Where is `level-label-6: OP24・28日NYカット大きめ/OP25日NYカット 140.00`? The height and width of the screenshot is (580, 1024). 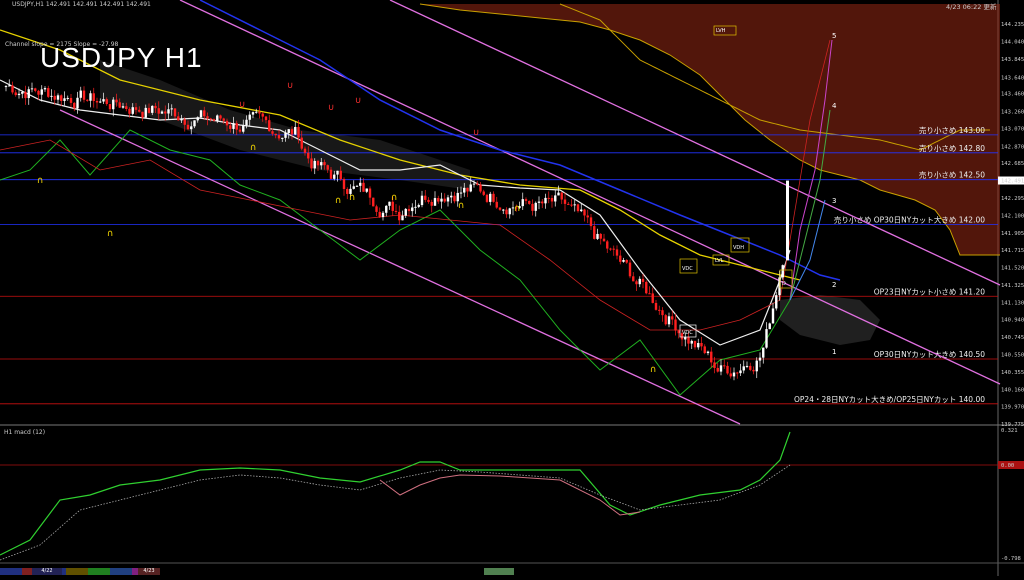
level-label-6: OP24・28日NYカット大きめ/OP25日NYカット 140.00 is located at coordinates (889, 399).